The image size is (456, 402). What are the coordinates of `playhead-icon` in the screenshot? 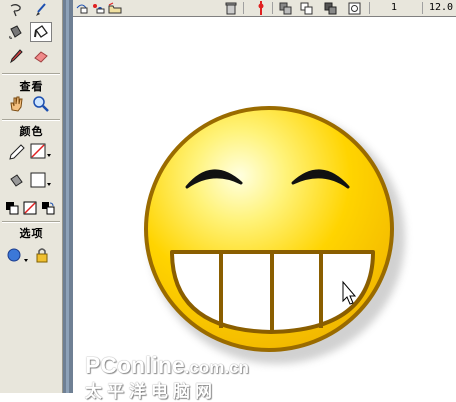 It's located at (261, 8).